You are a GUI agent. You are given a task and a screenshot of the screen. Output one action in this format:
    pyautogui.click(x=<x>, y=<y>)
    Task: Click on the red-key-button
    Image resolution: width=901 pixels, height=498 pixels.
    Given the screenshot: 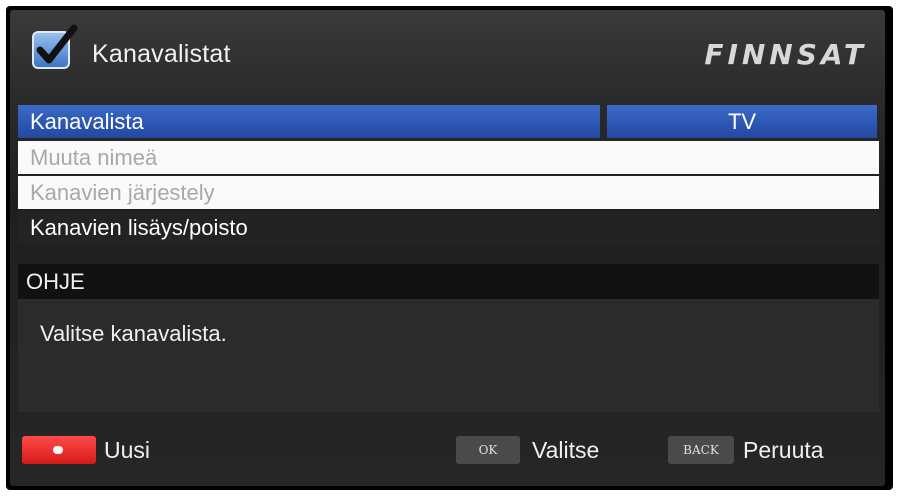 What is the action you would take?
    pyautogui.click(x=59, y=450)
    